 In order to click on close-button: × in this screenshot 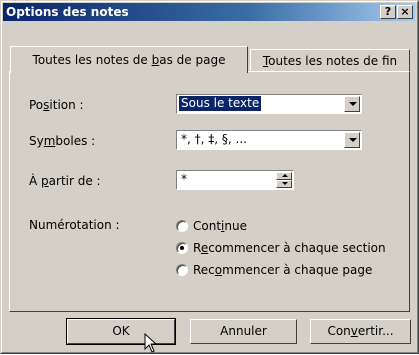, I will do `click(405, 12)`.